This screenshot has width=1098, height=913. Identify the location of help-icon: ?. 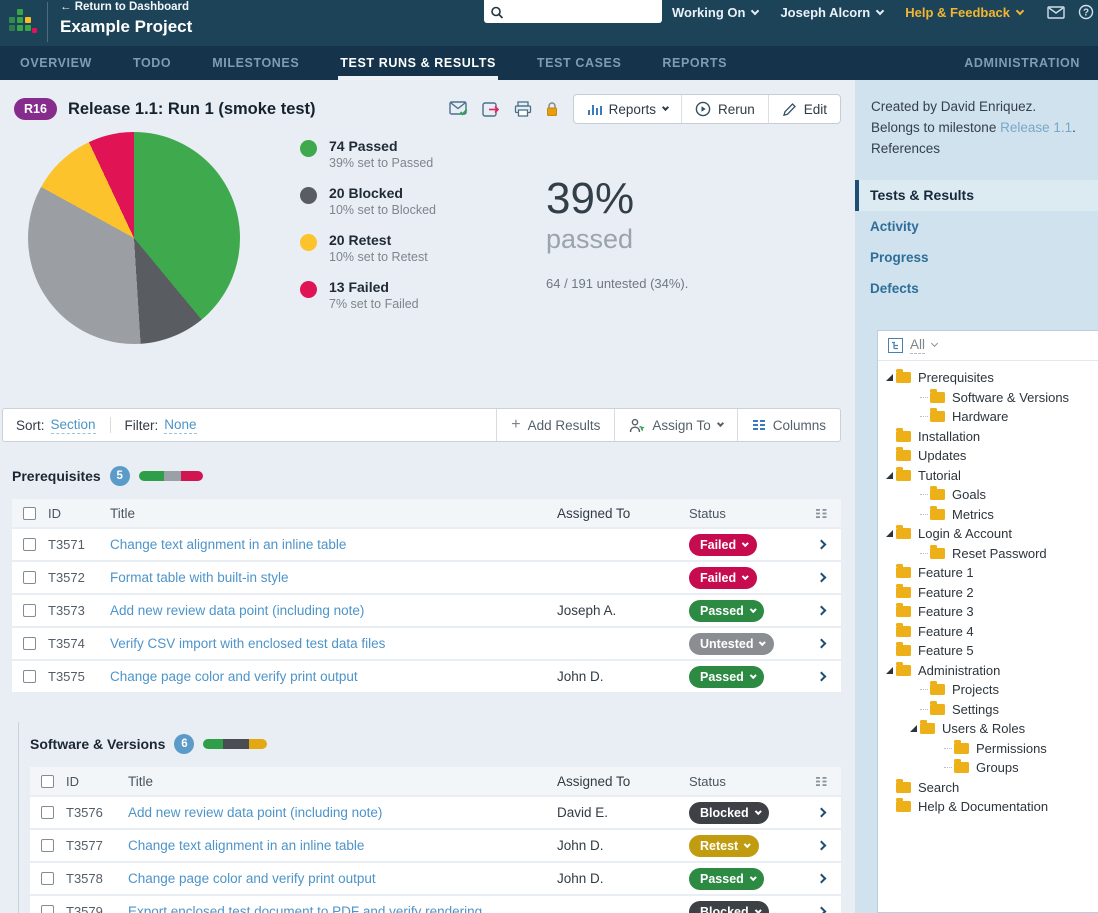
(1086, 12).